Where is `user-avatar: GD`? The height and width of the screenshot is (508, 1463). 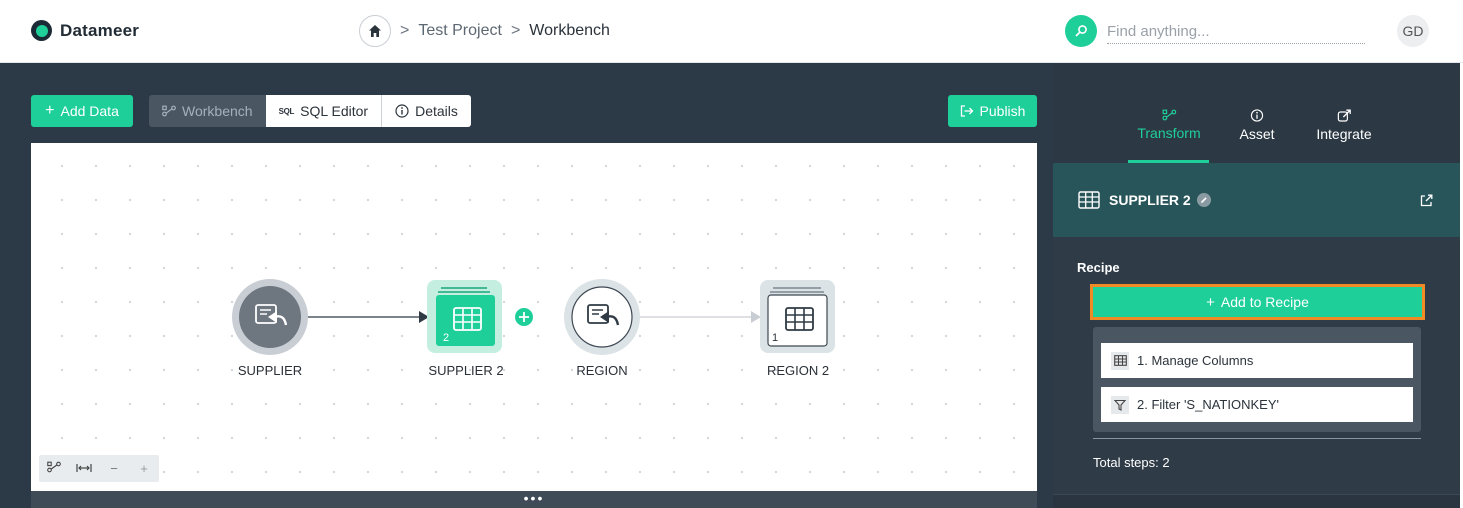 user-avatar: GD is located at coordinates (1413, 31).